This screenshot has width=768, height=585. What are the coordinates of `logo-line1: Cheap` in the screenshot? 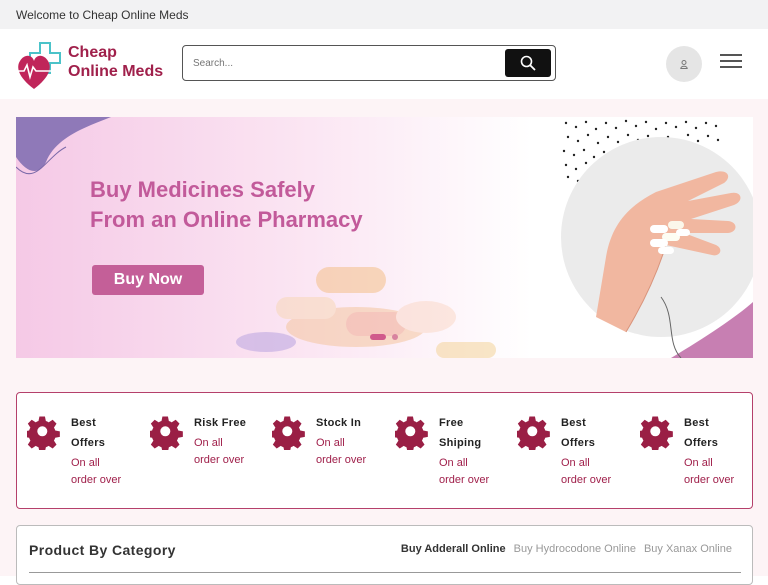 It's located at (92, 52).